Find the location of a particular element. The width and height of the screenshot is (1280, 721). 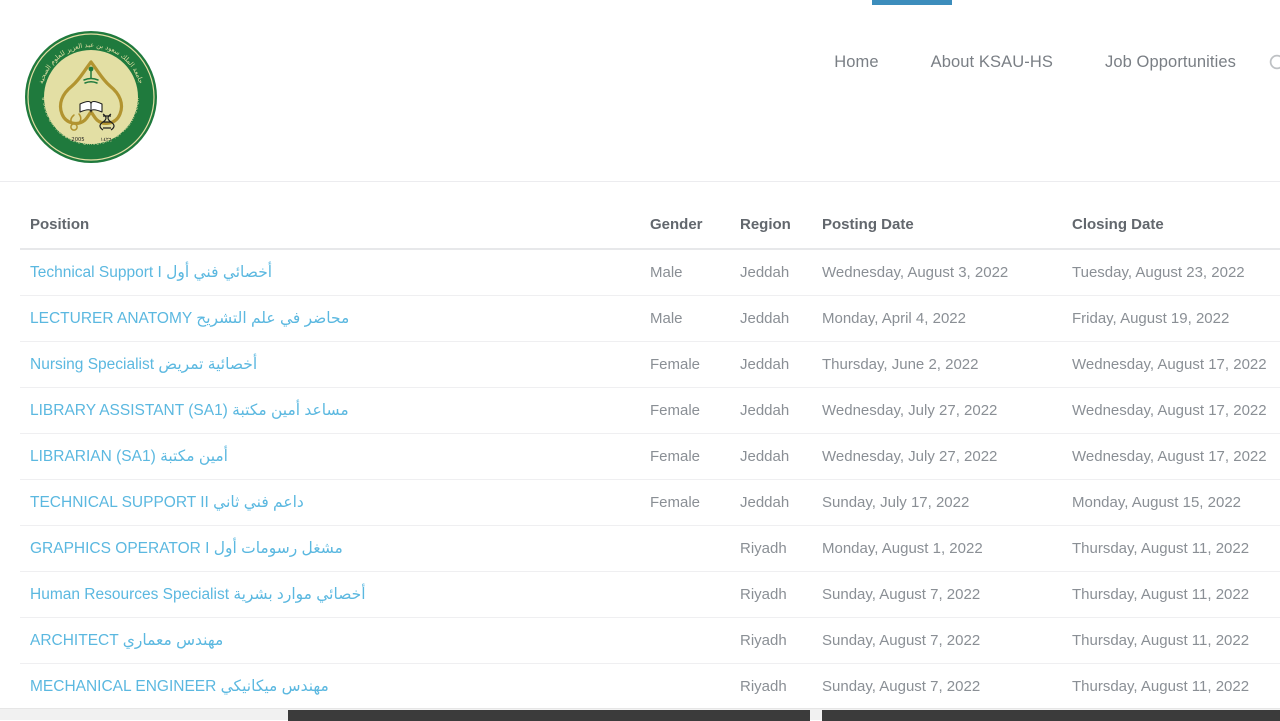

job-position-link: Technical Support I أخصائي فني أول is located at coordinates (151, 272).